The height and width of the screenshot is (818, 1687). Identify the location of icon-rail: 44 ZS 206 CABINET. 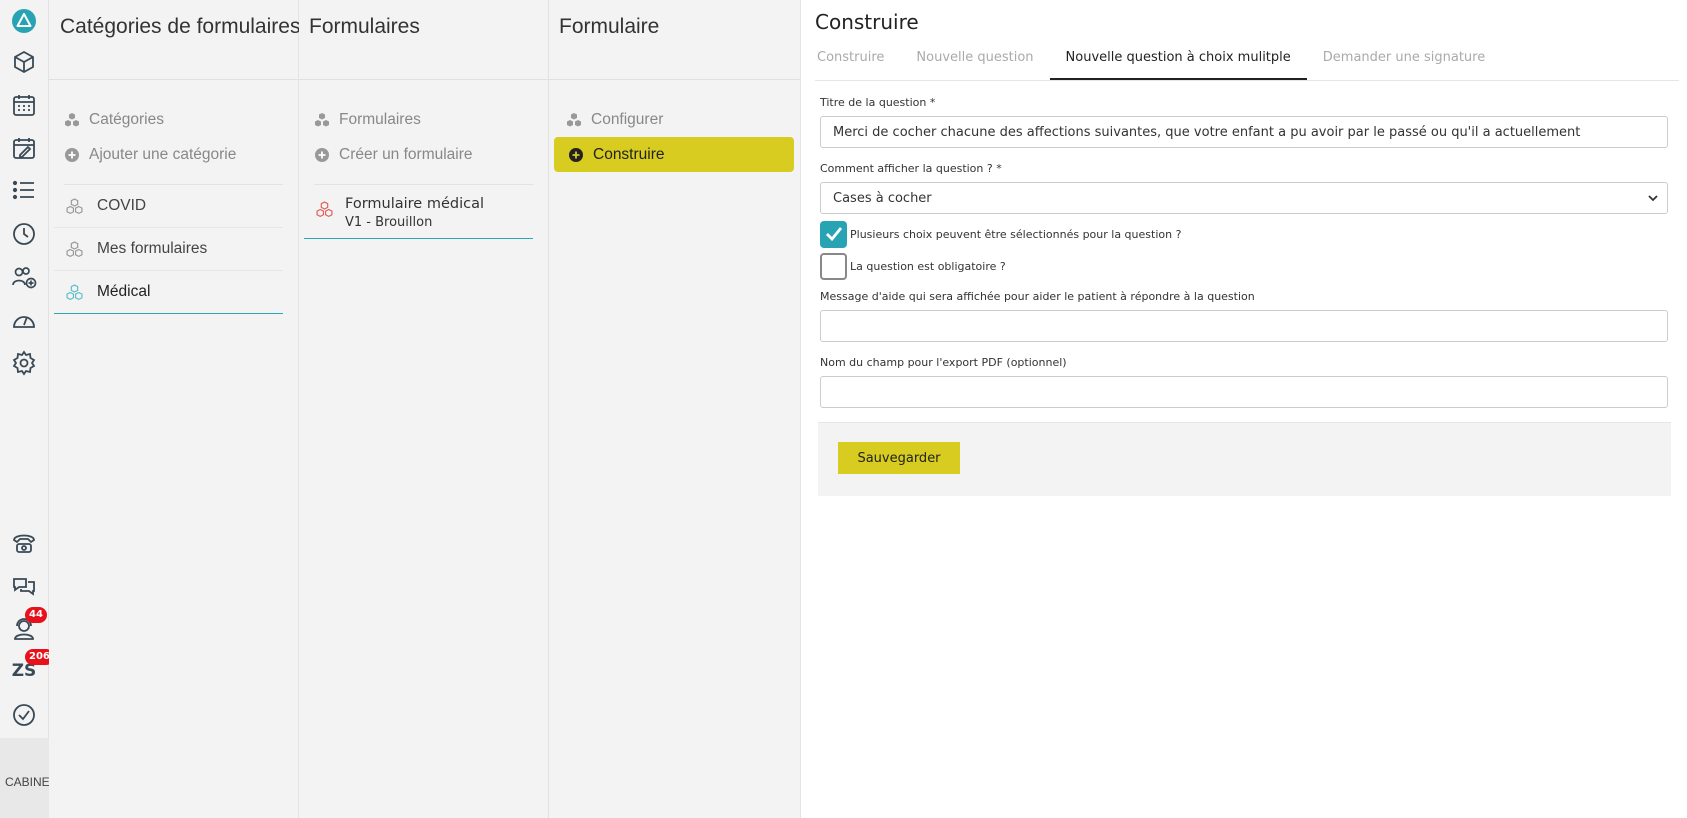
(27, 409).